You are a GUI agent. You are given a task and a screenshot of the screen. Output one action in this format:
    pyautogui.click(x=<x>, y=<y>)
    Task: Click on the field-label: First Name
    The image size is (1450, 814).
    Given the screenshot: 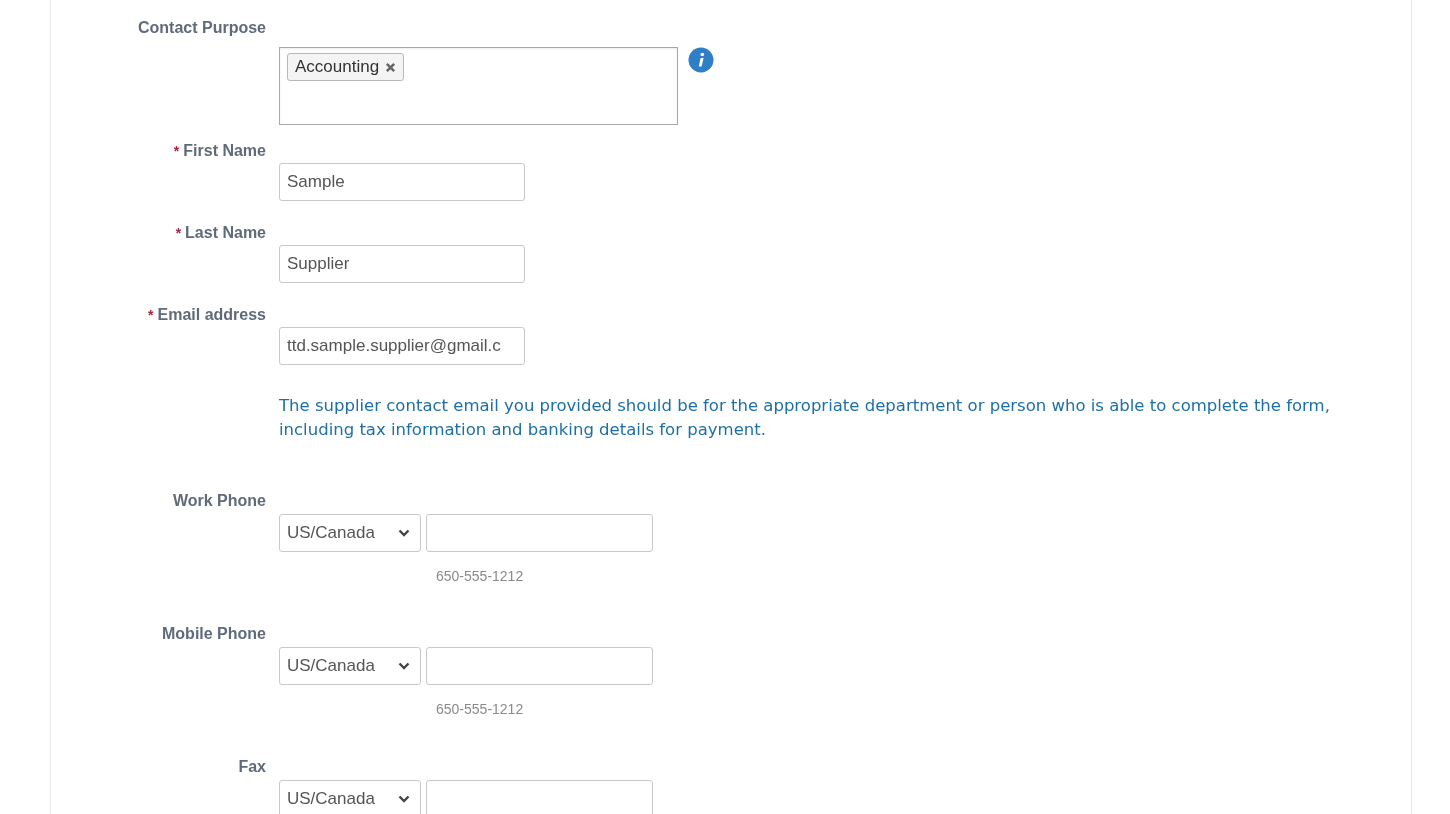 What is the action you would take?
    pyautogui.click(x=224, y=151)
    